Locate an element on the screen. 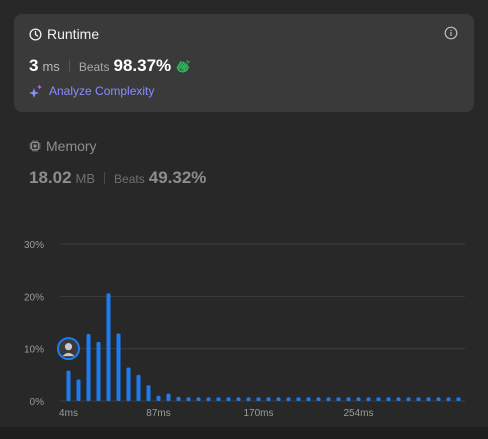 The height and width of the screenshot is (439, 488). y-tick-label: 0% is located at coordinates (37, 402).